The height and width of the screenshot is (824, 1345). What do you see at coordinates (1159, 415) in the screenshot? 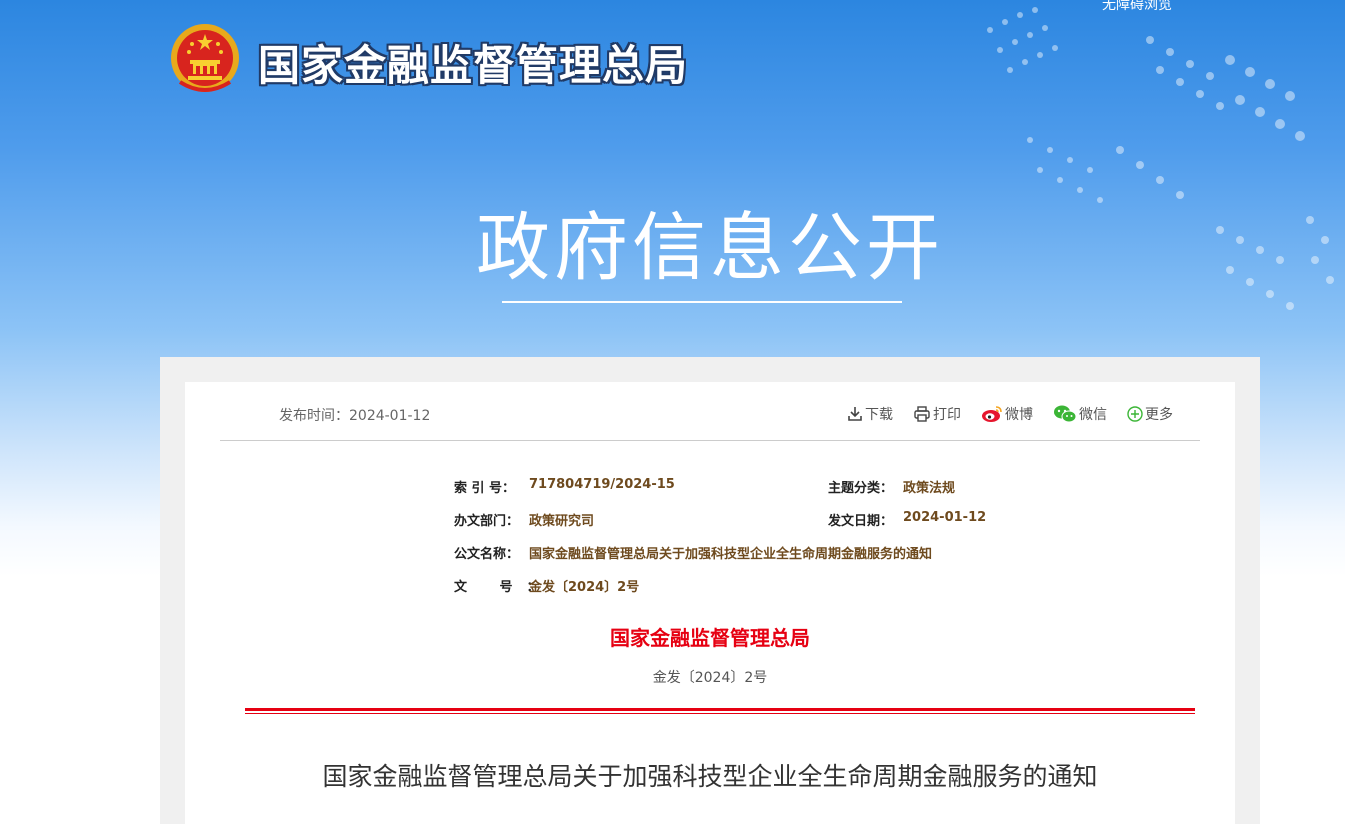
I see `more-label: 更多` at bounding box center [1159, 415].